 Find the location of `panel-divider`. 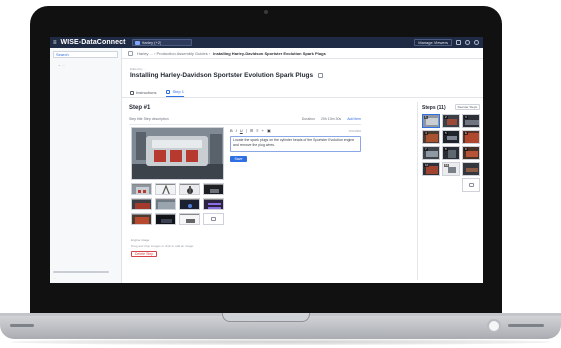

panel-divider is located at coordinates (417, 191).